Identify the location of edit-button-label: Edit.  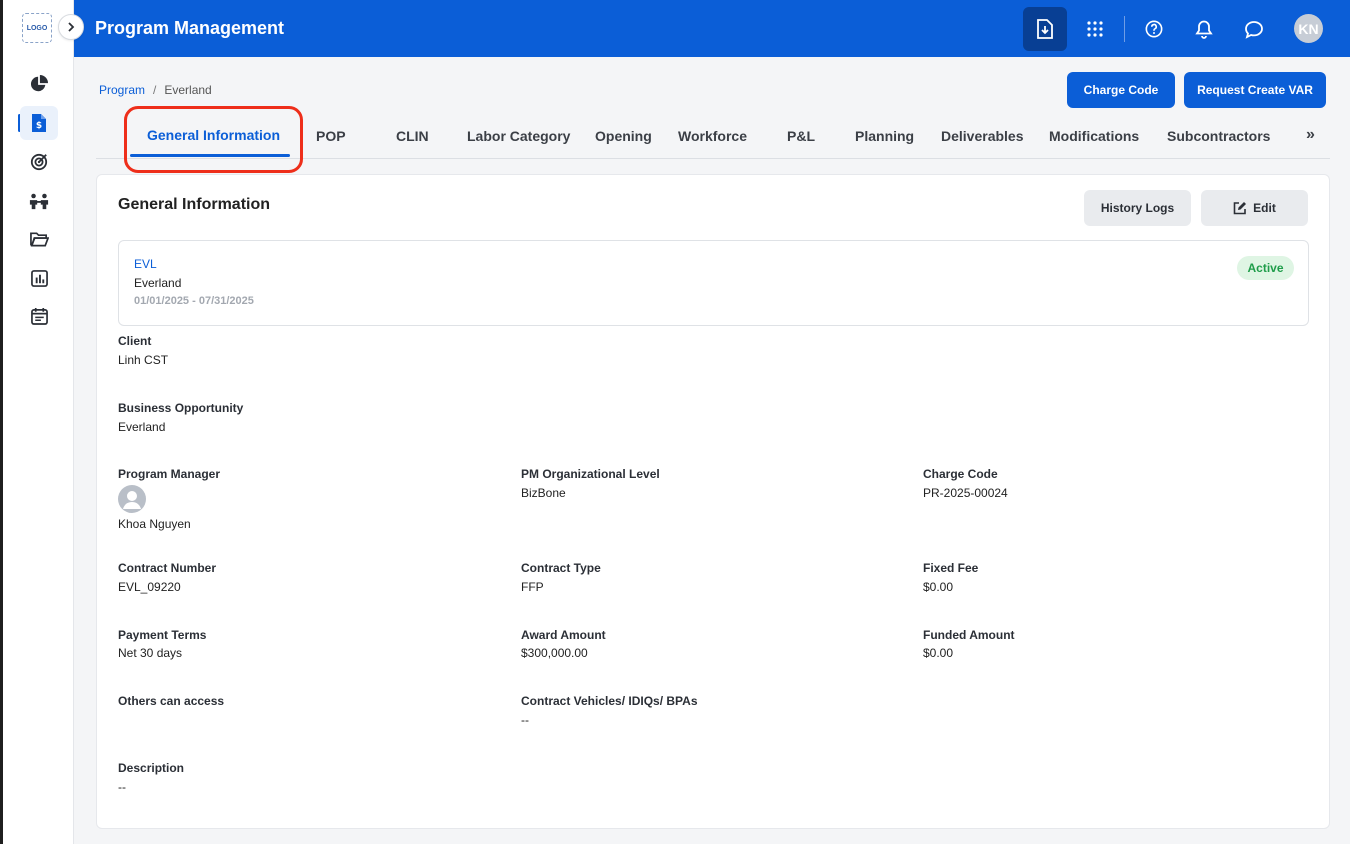
(1264, 208).